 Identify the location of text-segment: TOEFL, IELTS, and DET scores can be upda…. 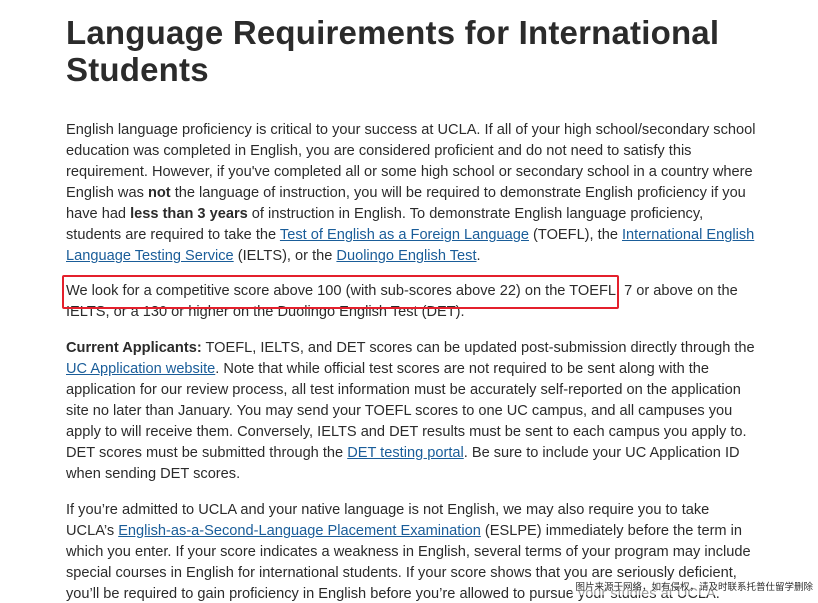
(478, 348).